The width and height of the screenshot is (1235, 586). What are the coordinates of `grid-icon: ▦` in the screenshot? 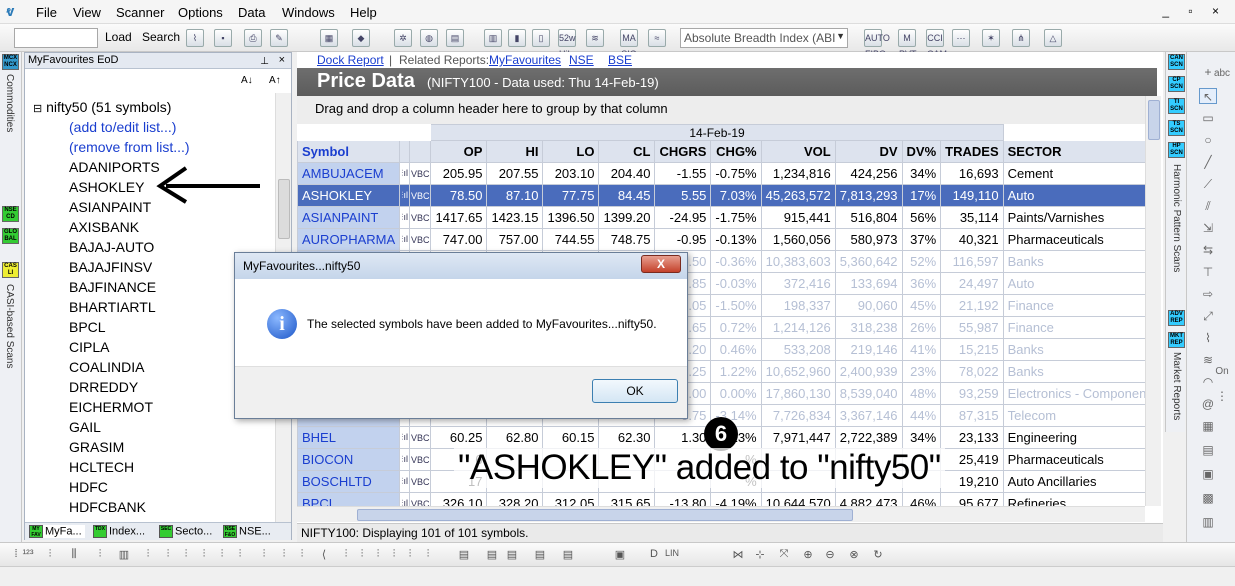 It's located at (1208, 426).